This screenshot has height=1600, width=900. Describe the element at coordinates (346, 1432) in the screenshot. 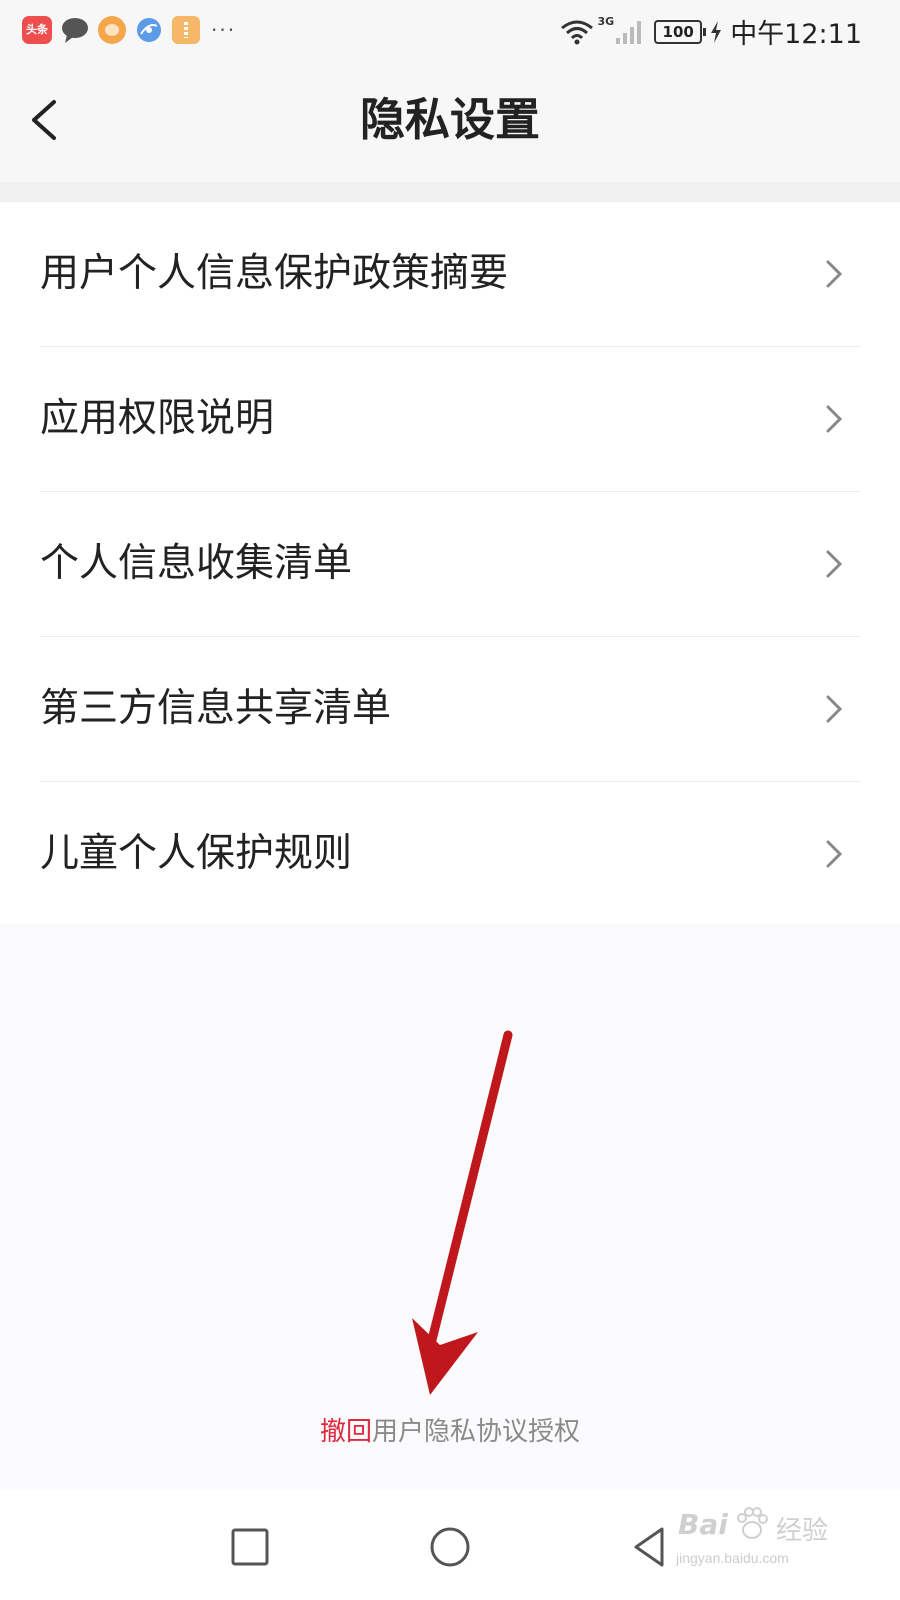

I see `revoke-action-text: 撤回` at that location.